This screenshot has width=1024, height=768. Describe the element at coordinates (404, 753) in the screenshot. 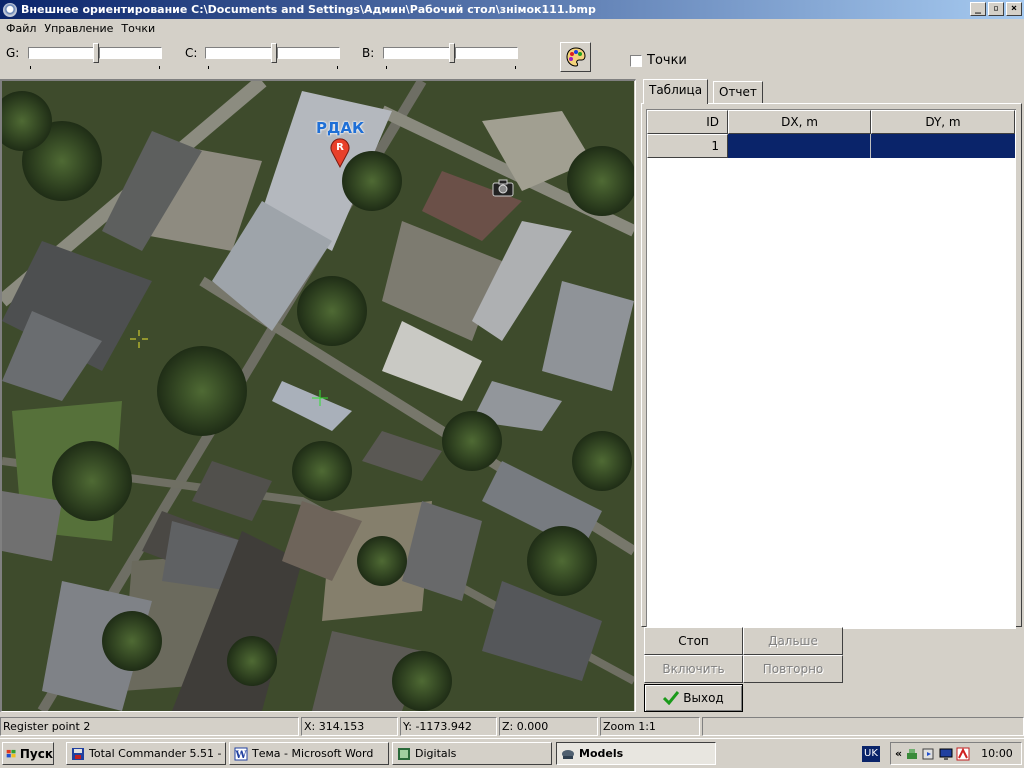

I see `digitals-icon` at that location.